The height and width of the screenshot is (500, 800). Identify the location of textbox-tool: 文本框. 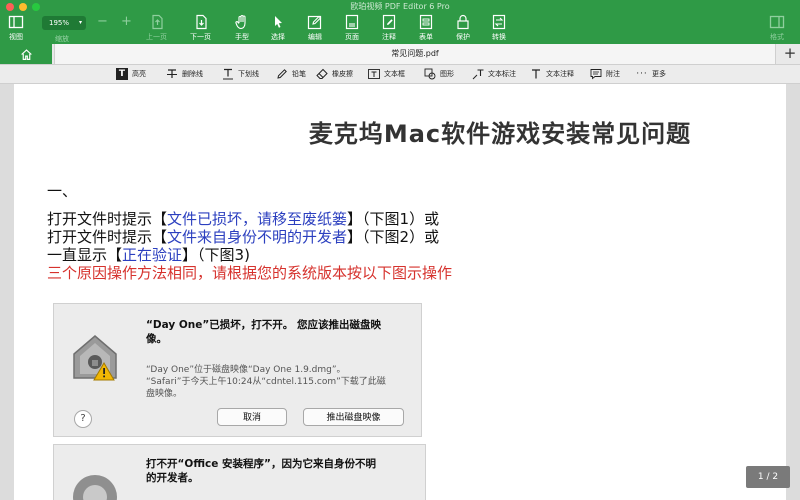
(386, 74).